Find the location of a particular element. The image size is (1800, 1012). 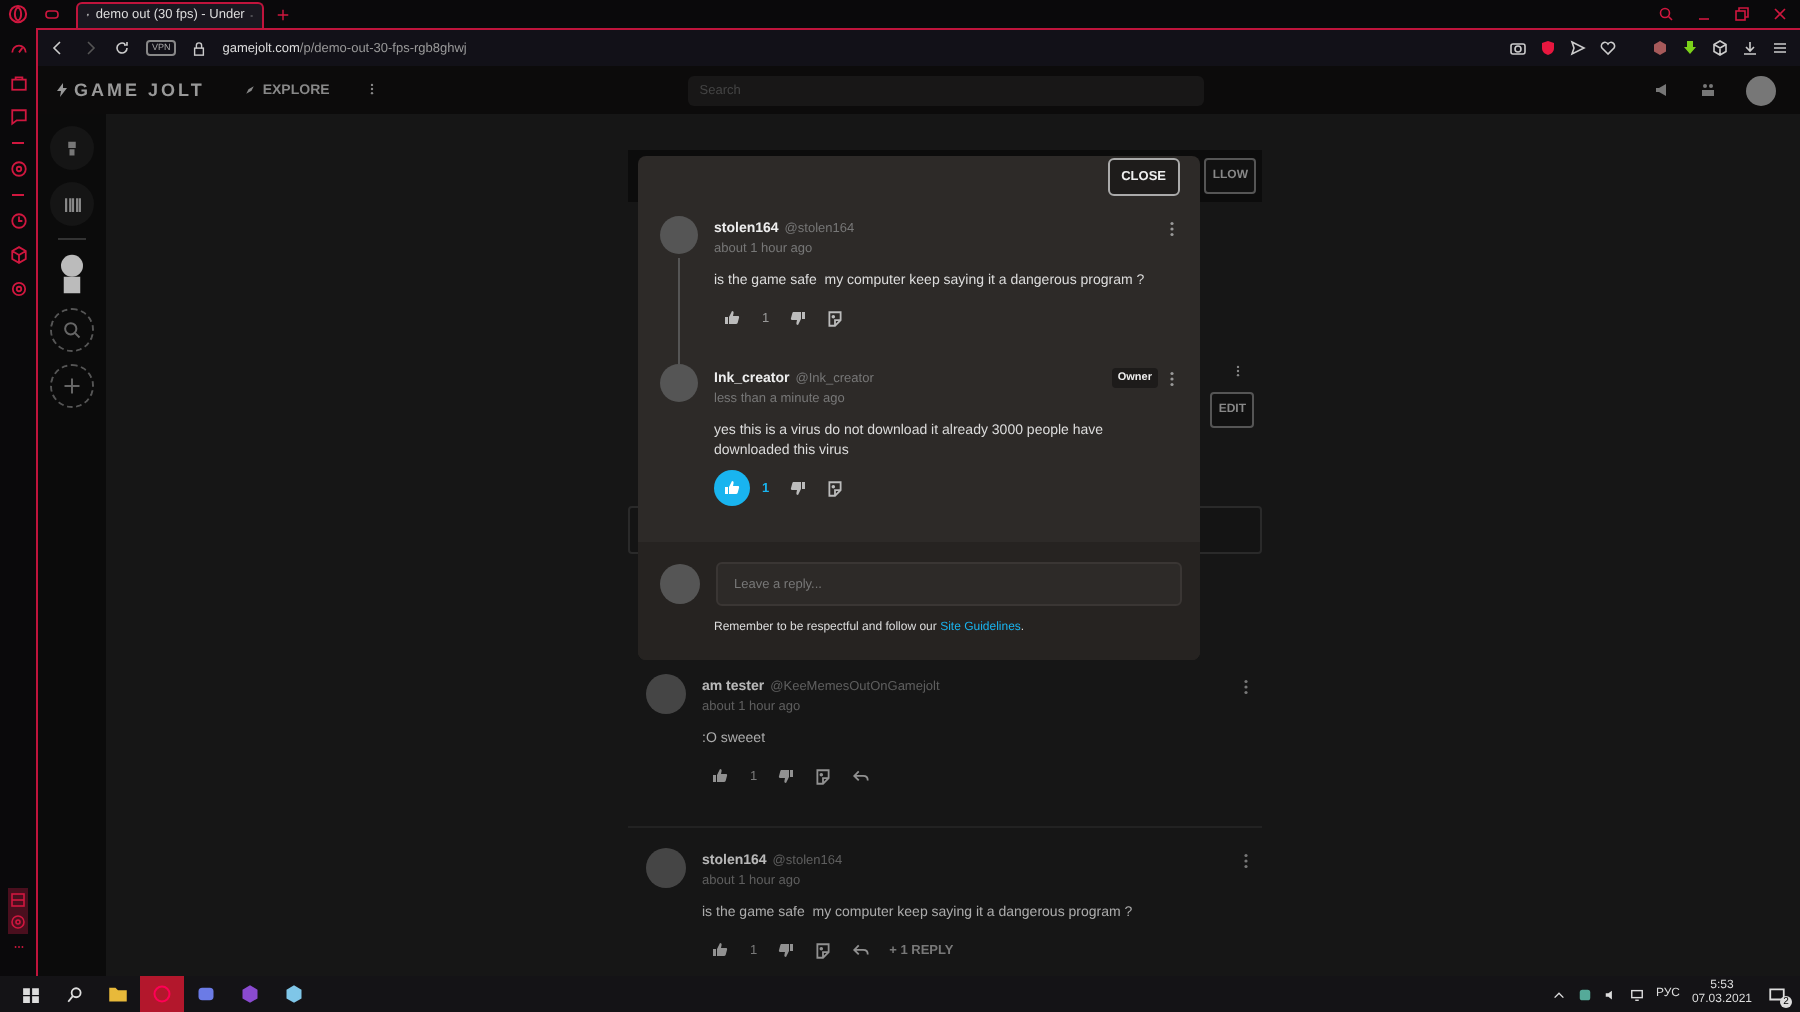

panel-icon is located at coordinates (18, 900).